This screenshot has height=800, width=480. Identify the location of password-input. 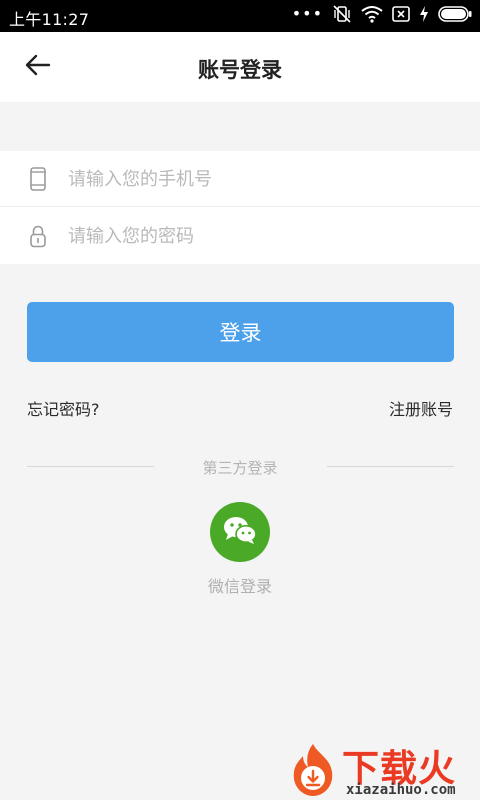
(258, 236).